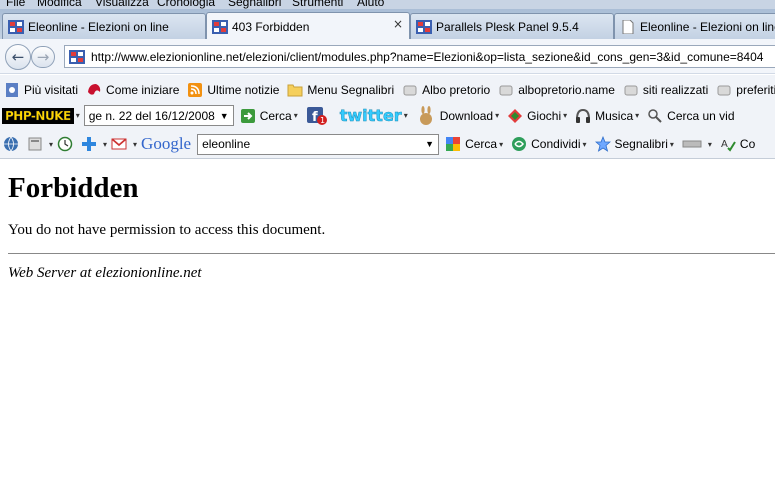 This screenshot has width=775, height=494. I want to click on headphones-icon, so click(583, 115).